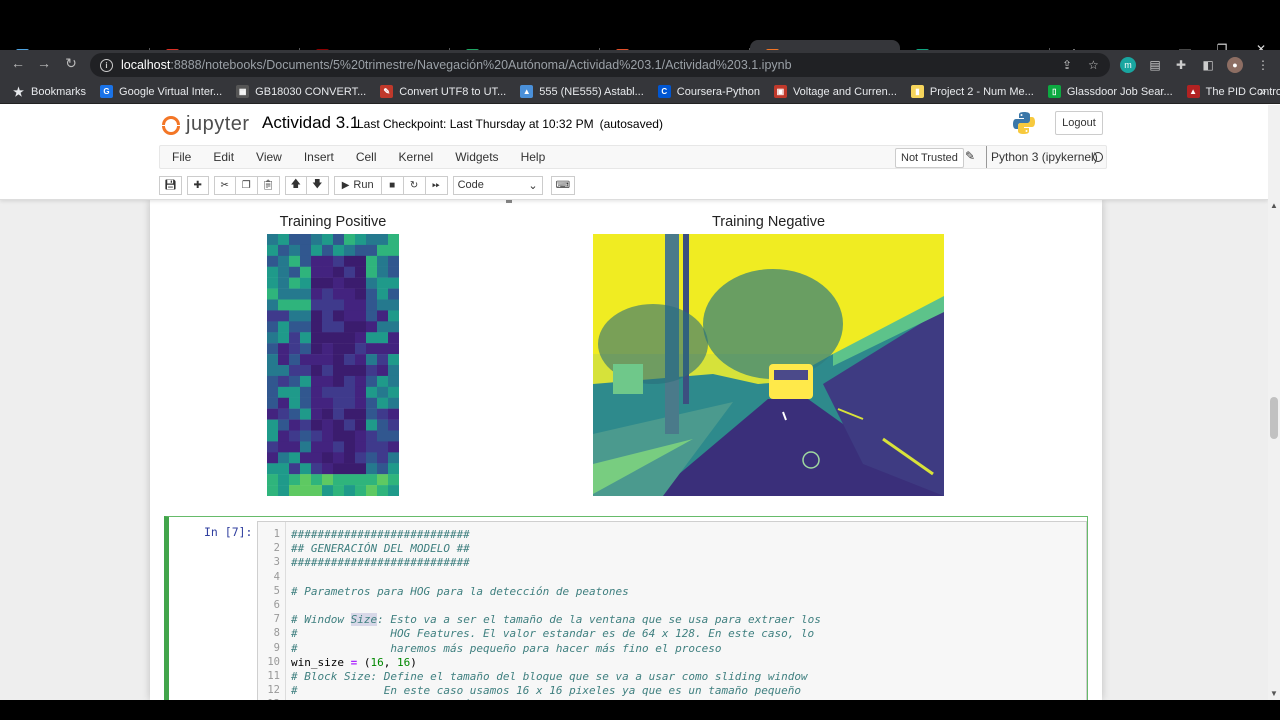  I want to click on page-scrollbar: ▲ ▼, so click(1274, 402).